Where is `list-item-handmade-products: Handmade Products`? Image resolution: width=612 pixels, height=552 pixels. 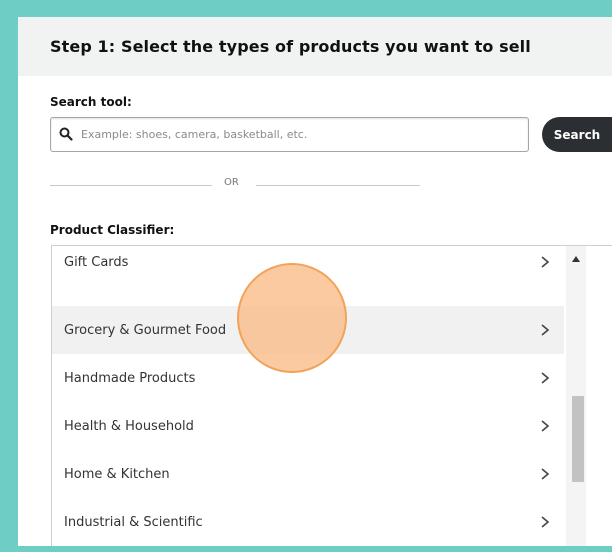 list-item-handmade-products: Handmade Products is located at coordinates (308, 378).